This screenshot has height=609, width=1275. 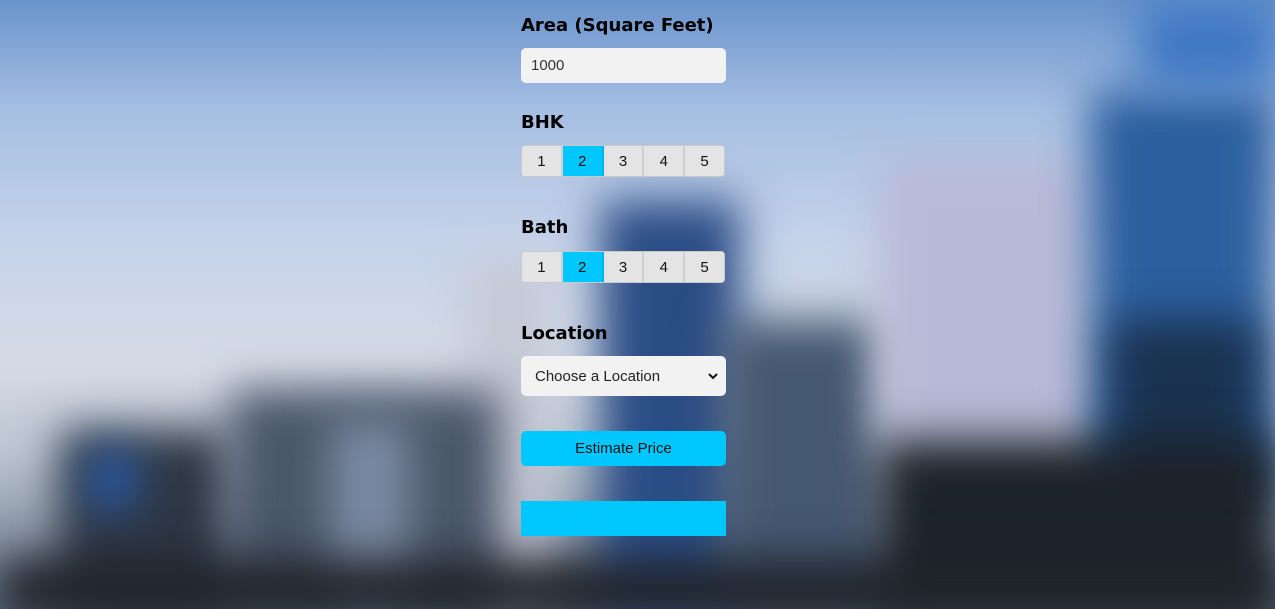 I want to click on bath-option-1: 1, so click(x=542, y=267).